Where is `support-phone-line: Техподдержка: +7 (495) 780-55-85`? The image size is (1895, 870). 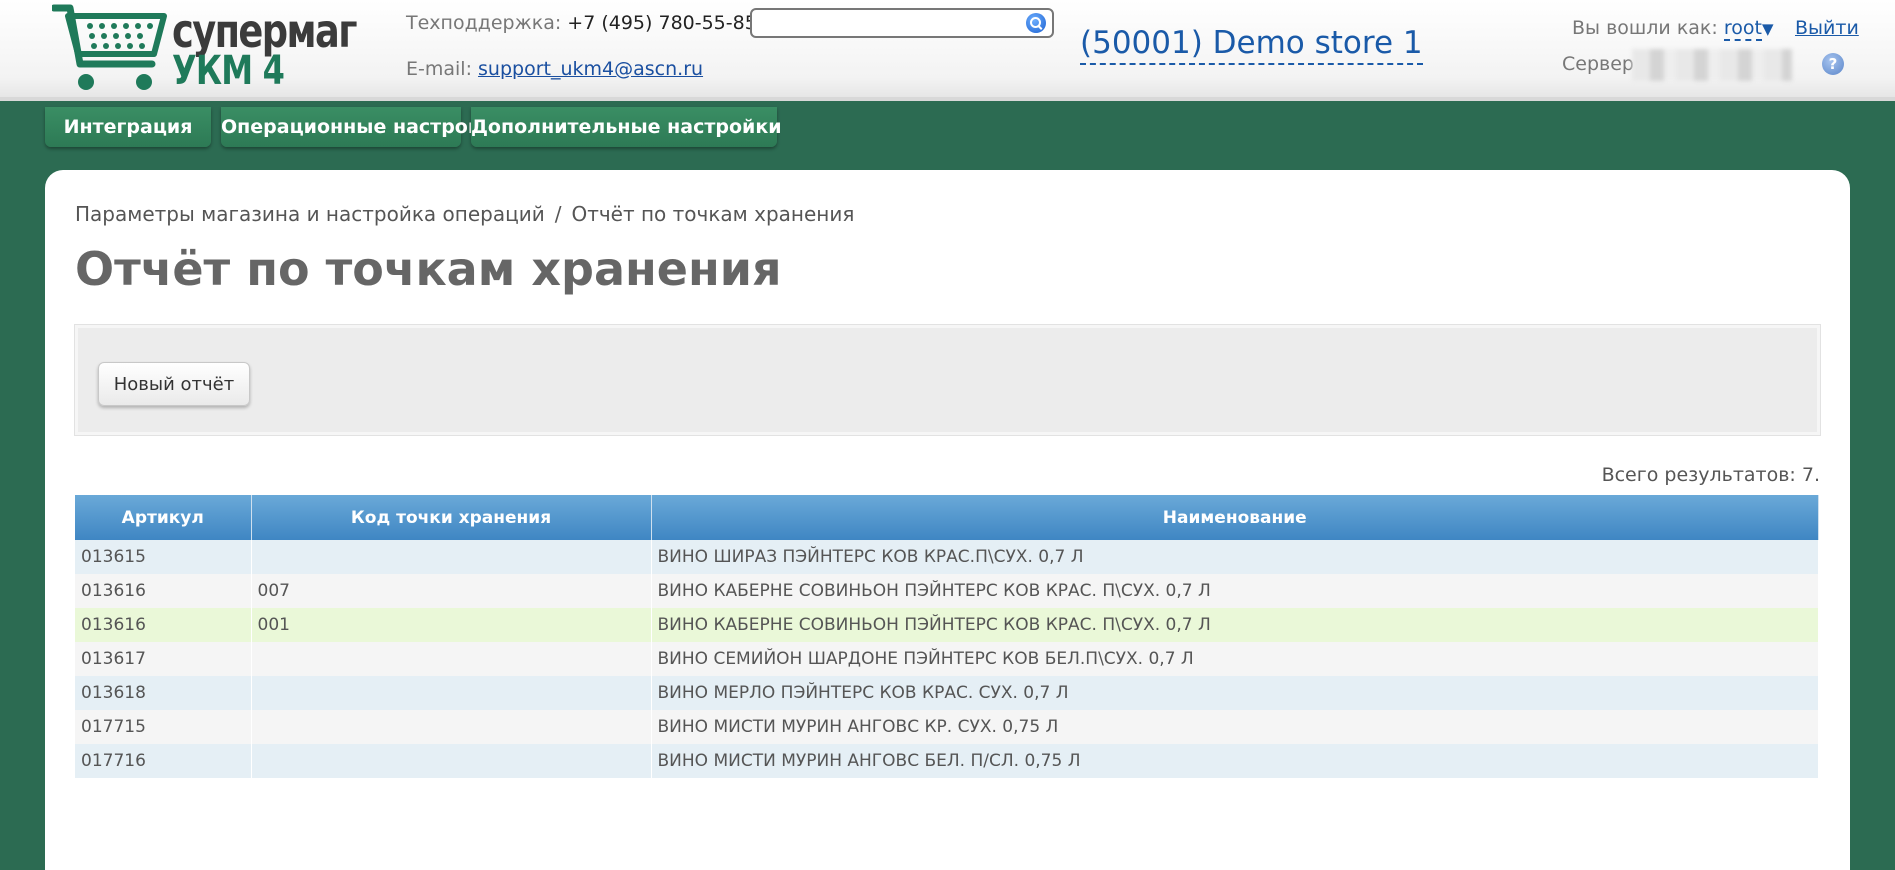
support-phone-line: Техподдержка: +7 (495) 780-55-85 is located at coordinates (581, 23).